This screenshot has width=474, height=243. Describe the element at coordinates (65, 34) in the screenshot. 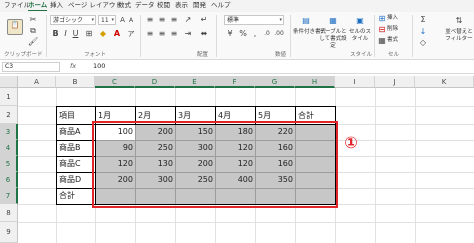

I see `italic-icon: I` at that location.